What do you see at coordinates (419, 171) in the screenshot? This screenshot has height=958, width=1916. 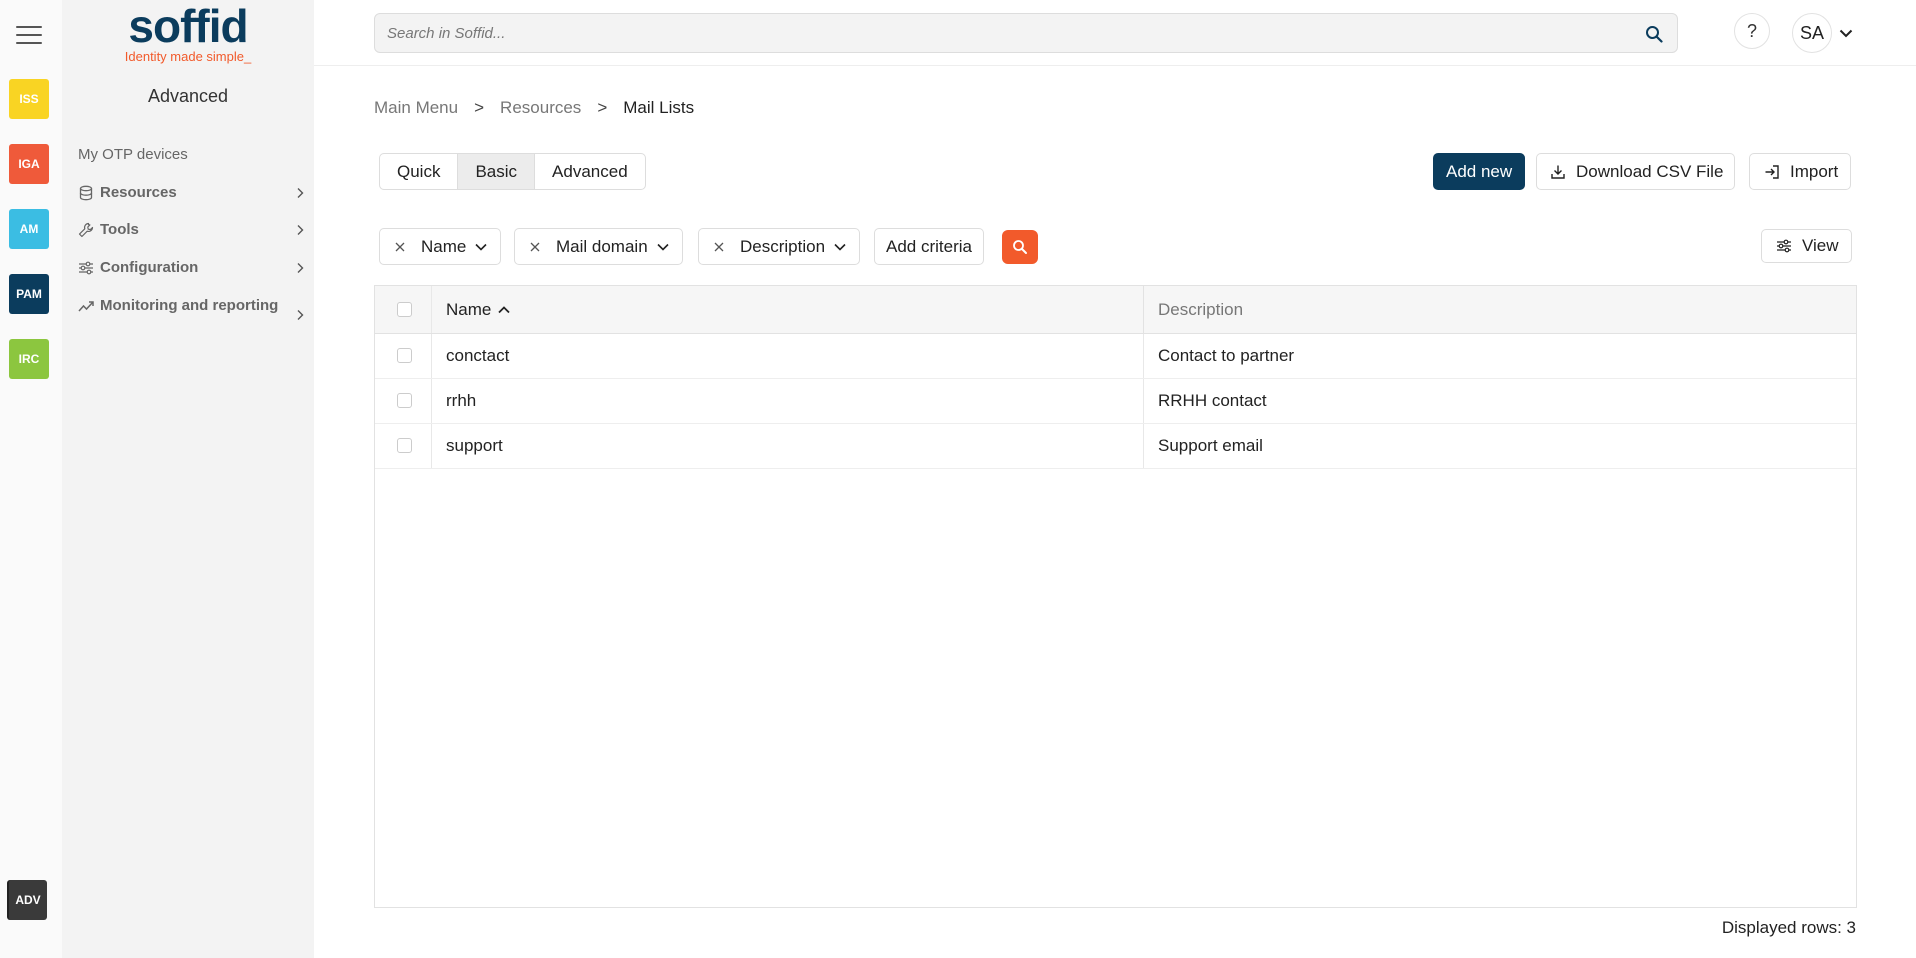 I see `mode-quick-tab: Quick` at bounding box center [419, 171].